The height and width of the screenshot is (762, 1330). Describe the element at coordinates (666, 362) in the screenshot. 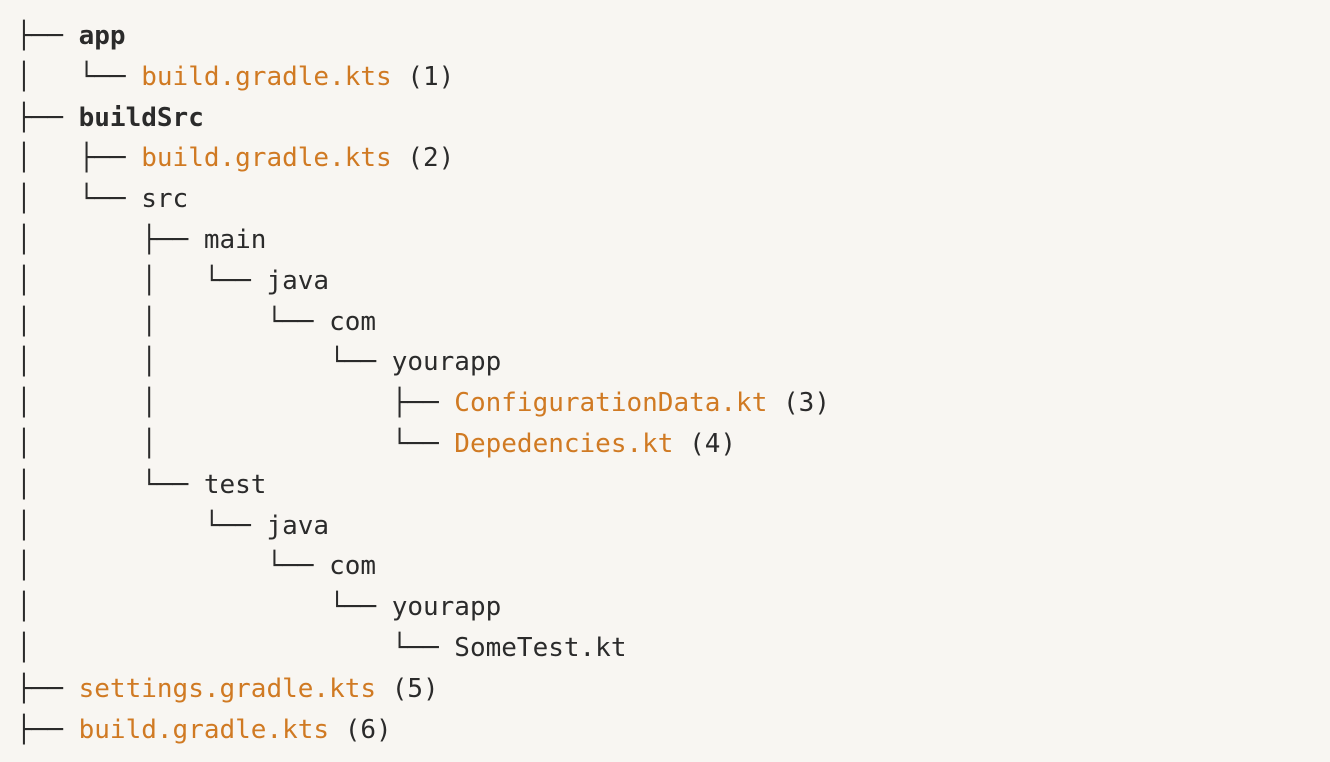

I see `tree-row: │ │ └── yourapp` at that location.